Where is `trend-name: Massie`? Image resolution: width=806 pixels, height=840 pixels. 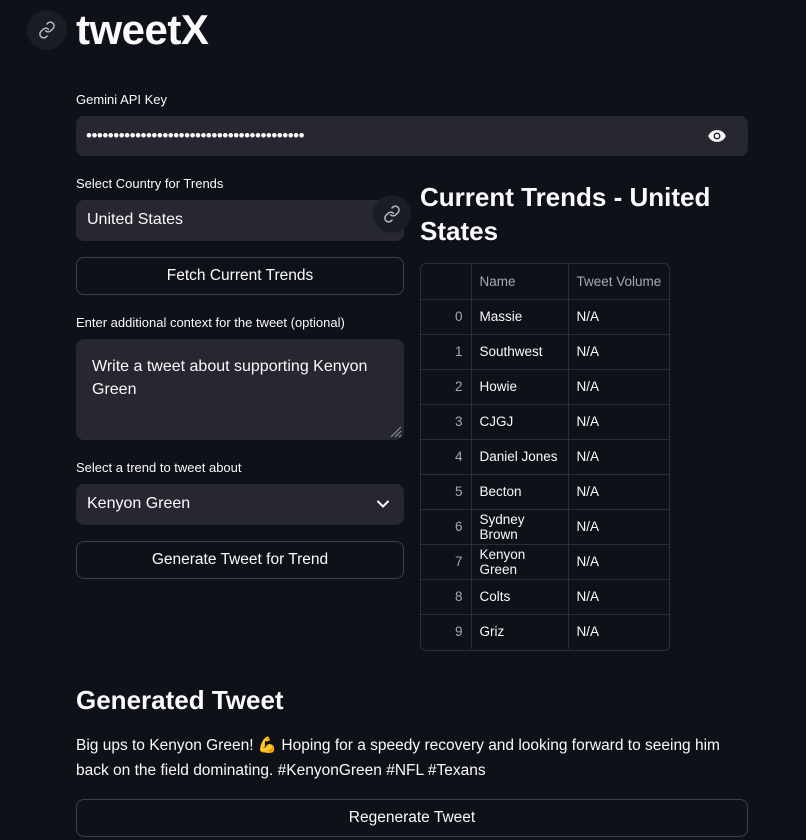 trend-name: Massie is located at coordinates (520, 317).